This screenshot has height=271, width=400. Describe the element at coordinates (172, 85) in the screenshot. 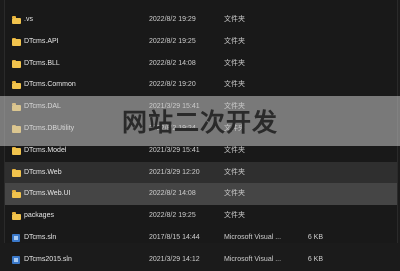

I see `file-date-modified: 2022/8/2 19:20` at that location.